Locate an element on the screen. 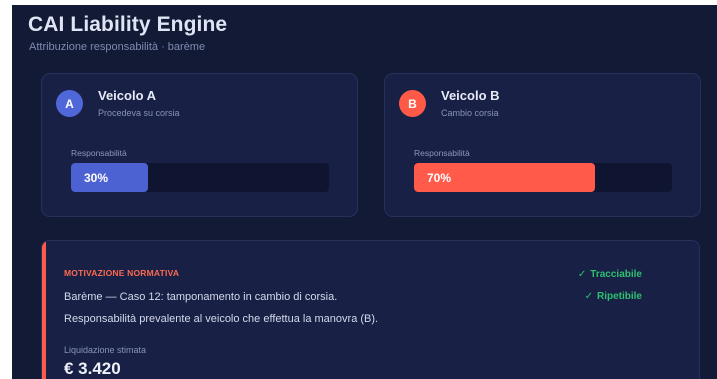 Image resolution: width=717 pixels, height=379 pixels. verification-checks: ✓ Tracciabile ✓ Ripetibile is located at coordinates (610, 291).